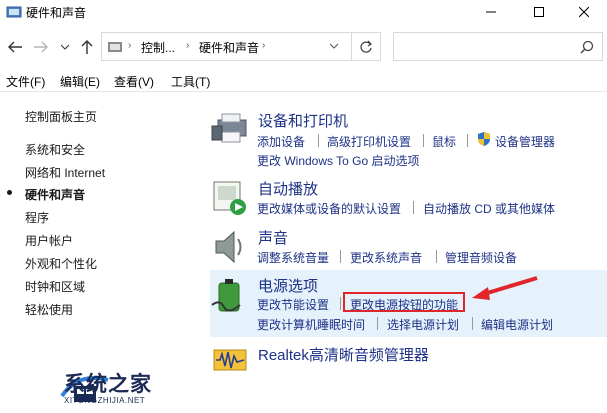 This screenshot has width=607, height=413. What do you see at coordinates (281, 141) in the screenshot?
I see `link-add-device: 添加设备` at bounding box center [281, 141].